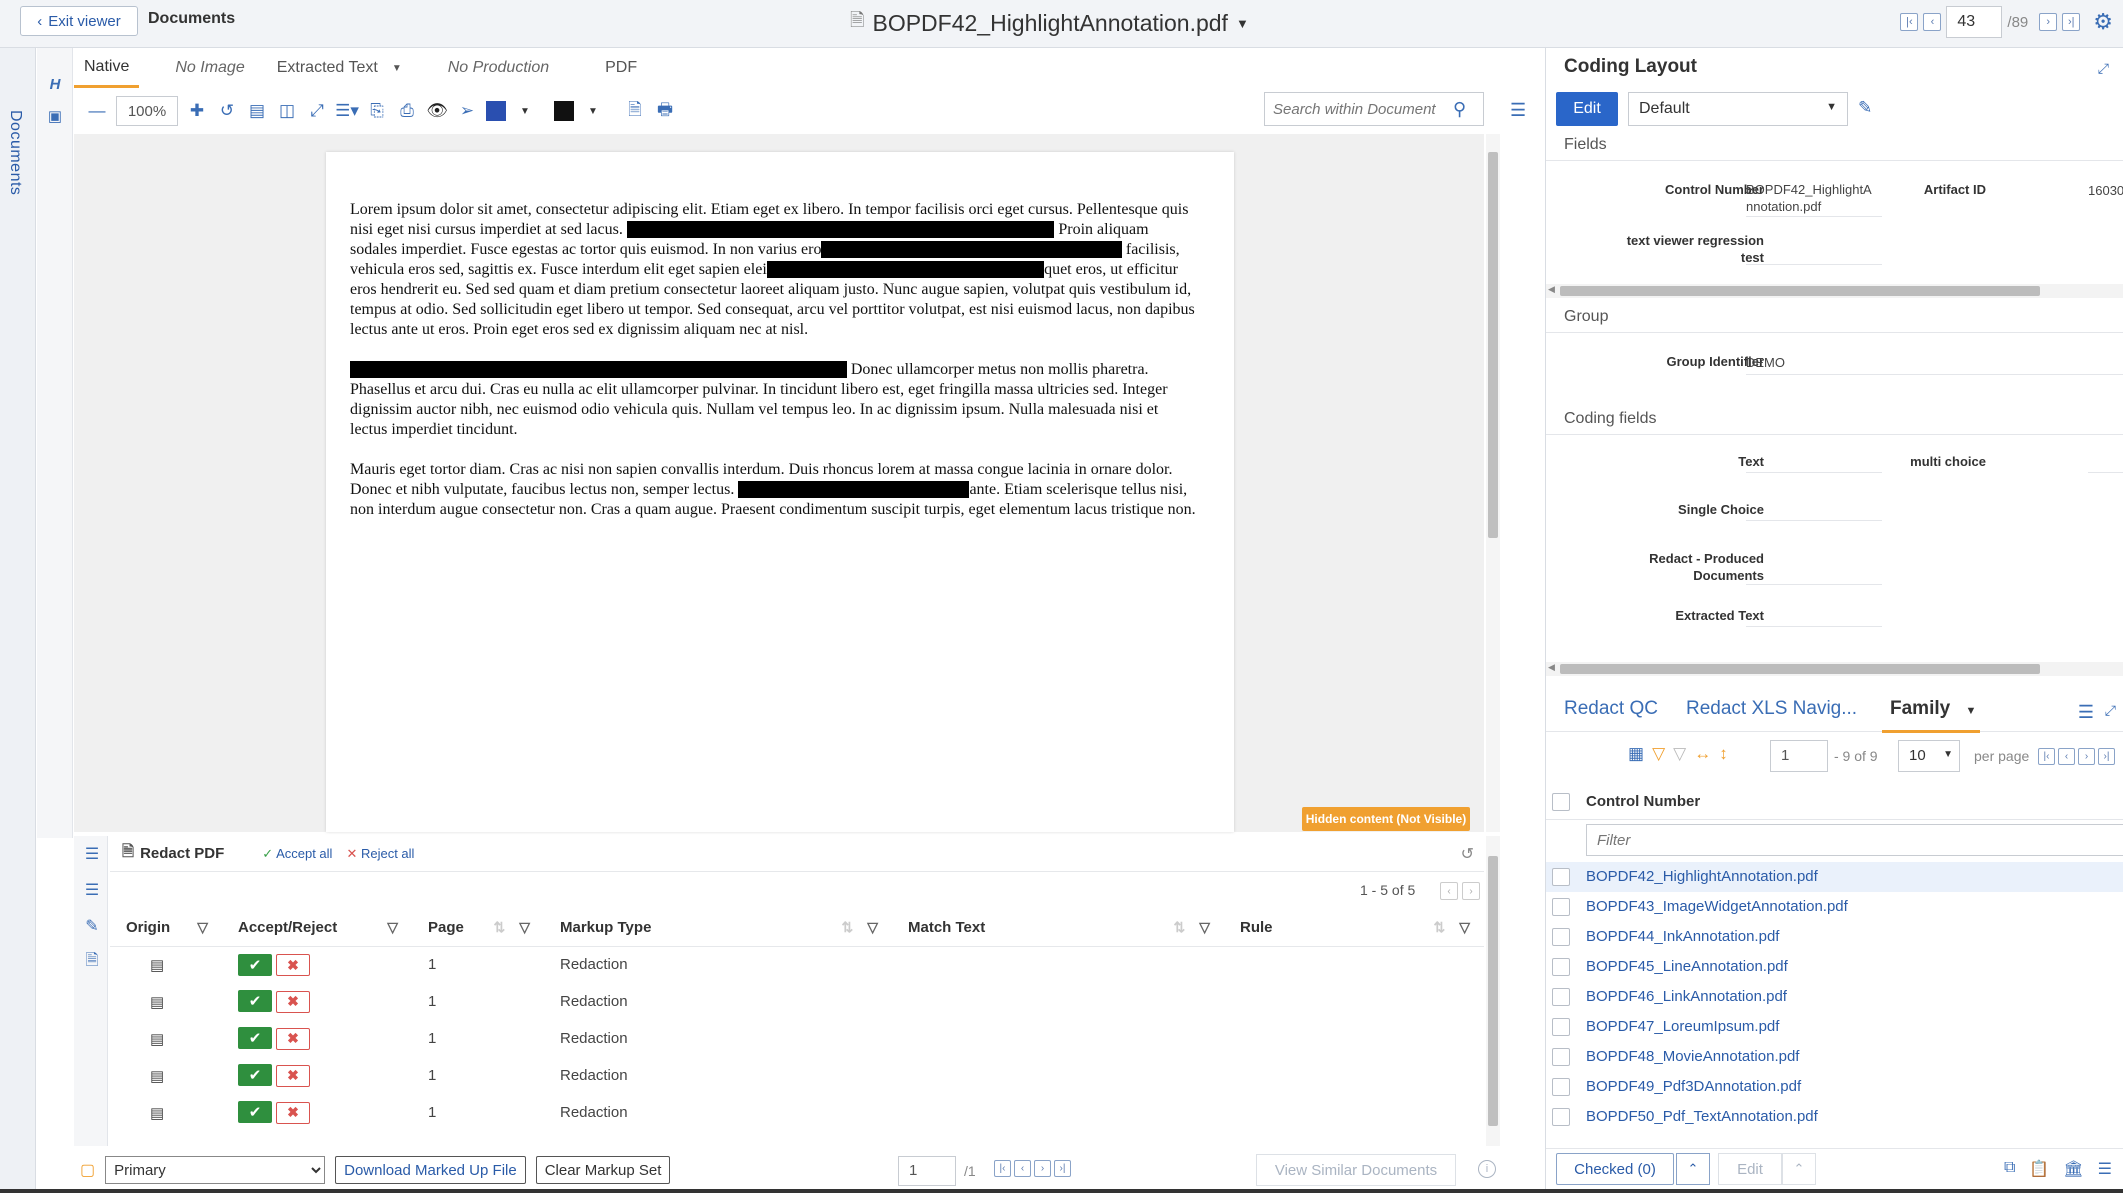 The image size is (2123, 1193). I want to click on eye-icon: 👁, so click(437, 111).